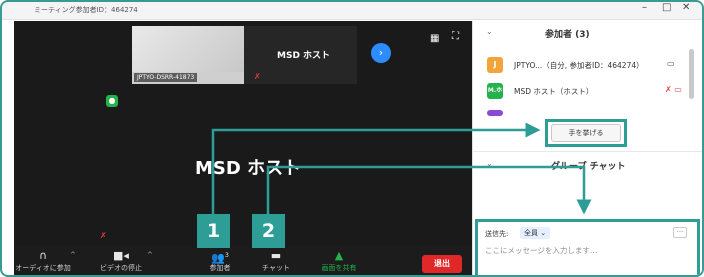 Image resolution: width=704 pixels, height=277 pixels. What do you see at coordinates (121, 268) in the screenshot?
I see `stop-video-label: ビデオの停止` at bounding box center [121, 268].